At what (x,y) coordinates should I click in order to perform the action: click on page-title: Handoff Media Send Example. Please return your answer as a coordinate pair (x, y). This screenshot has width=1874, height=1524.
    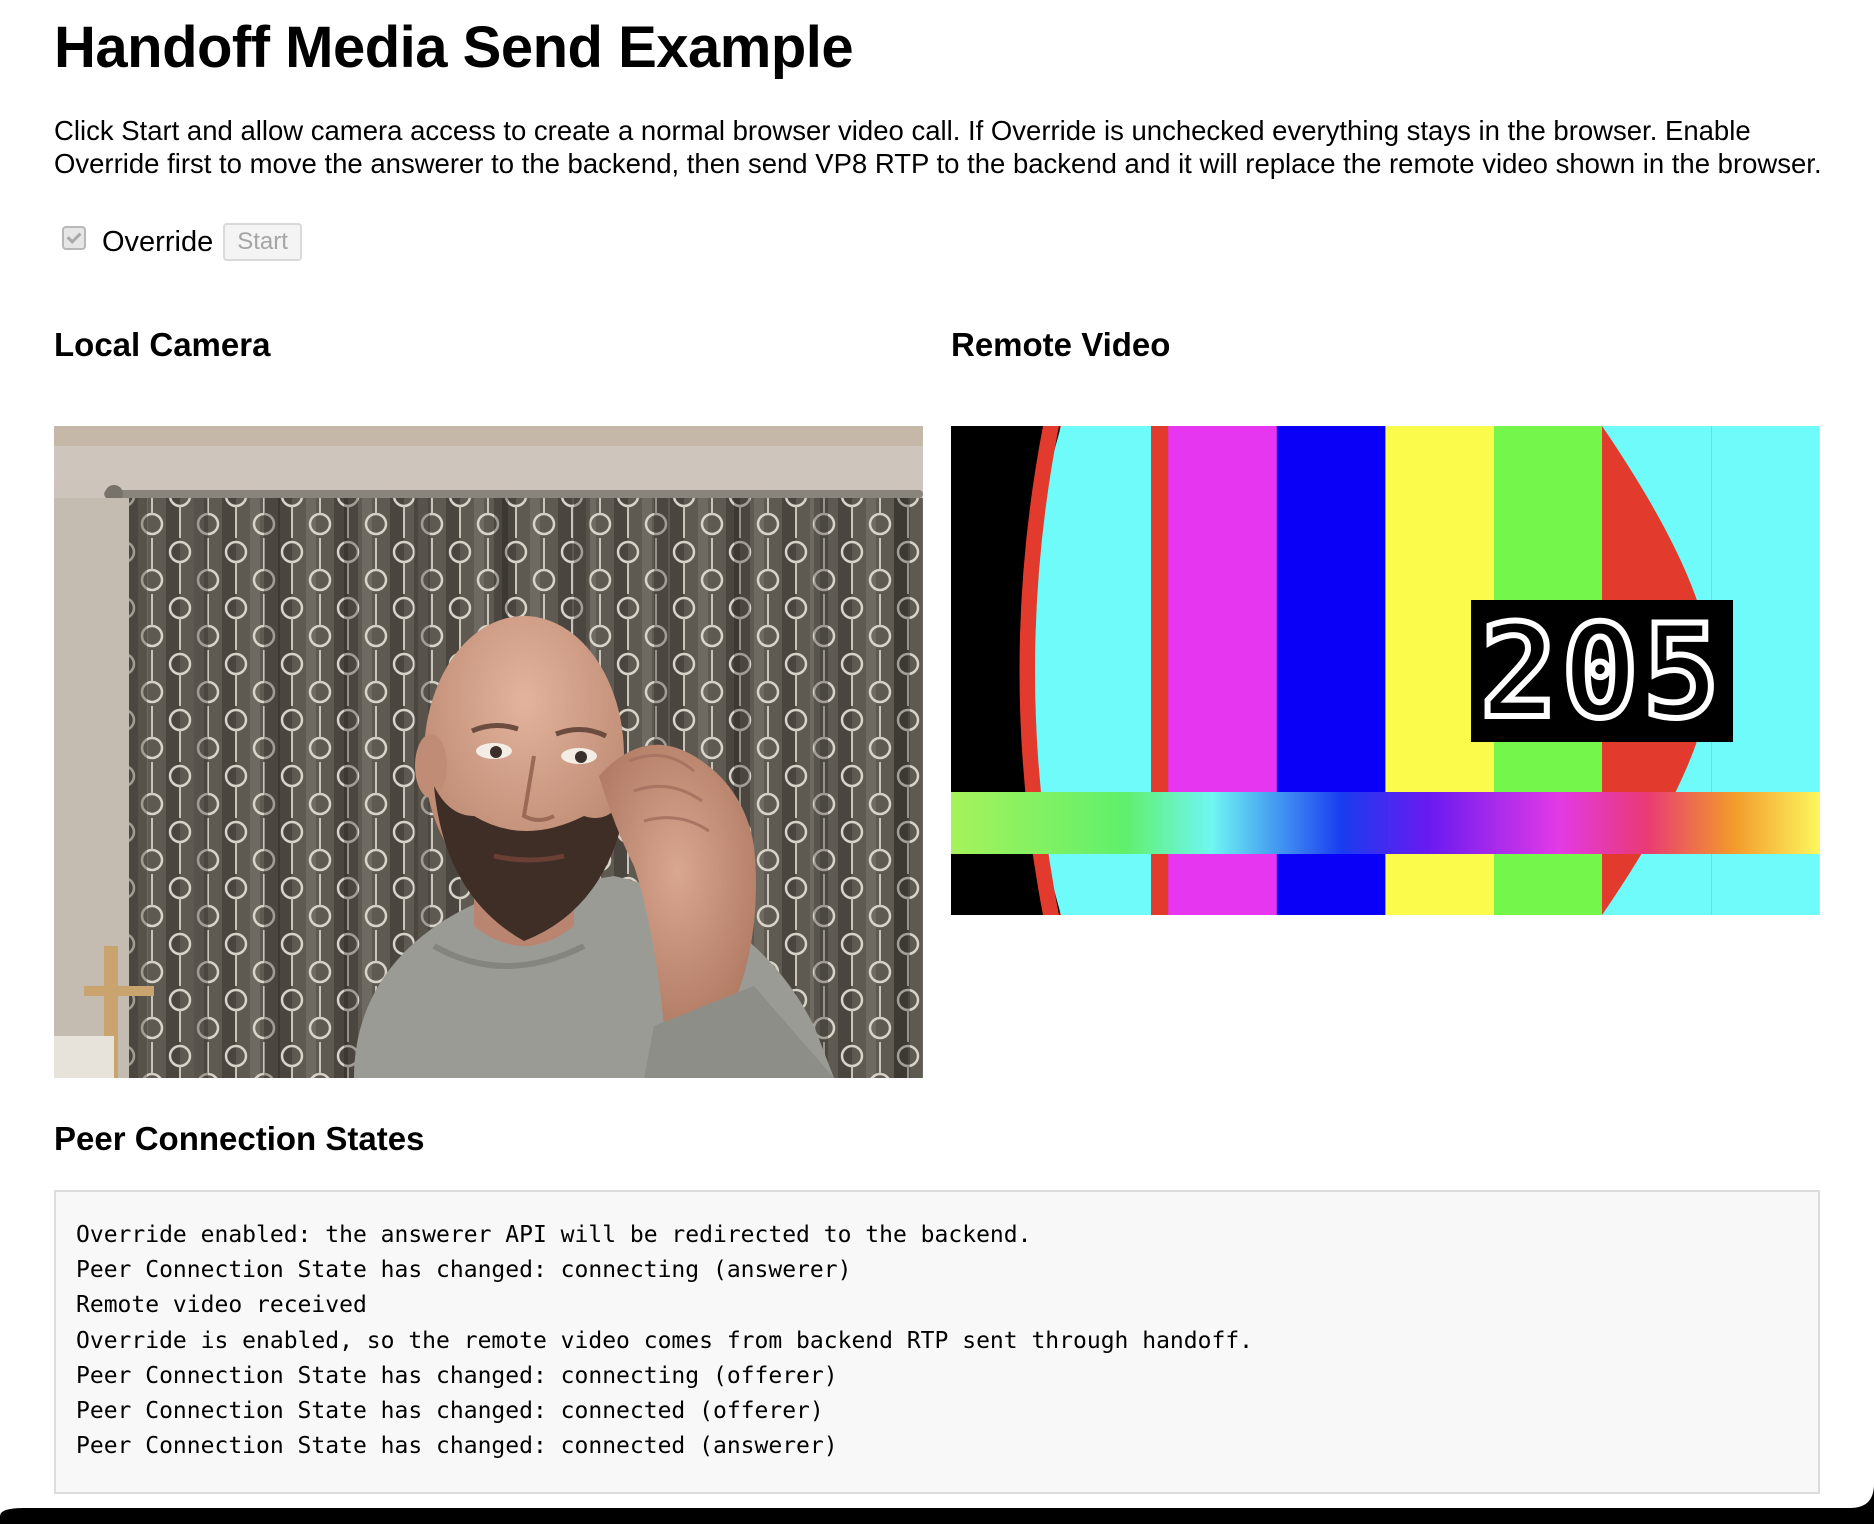
    Looking at the image, I should click on (454, 47).